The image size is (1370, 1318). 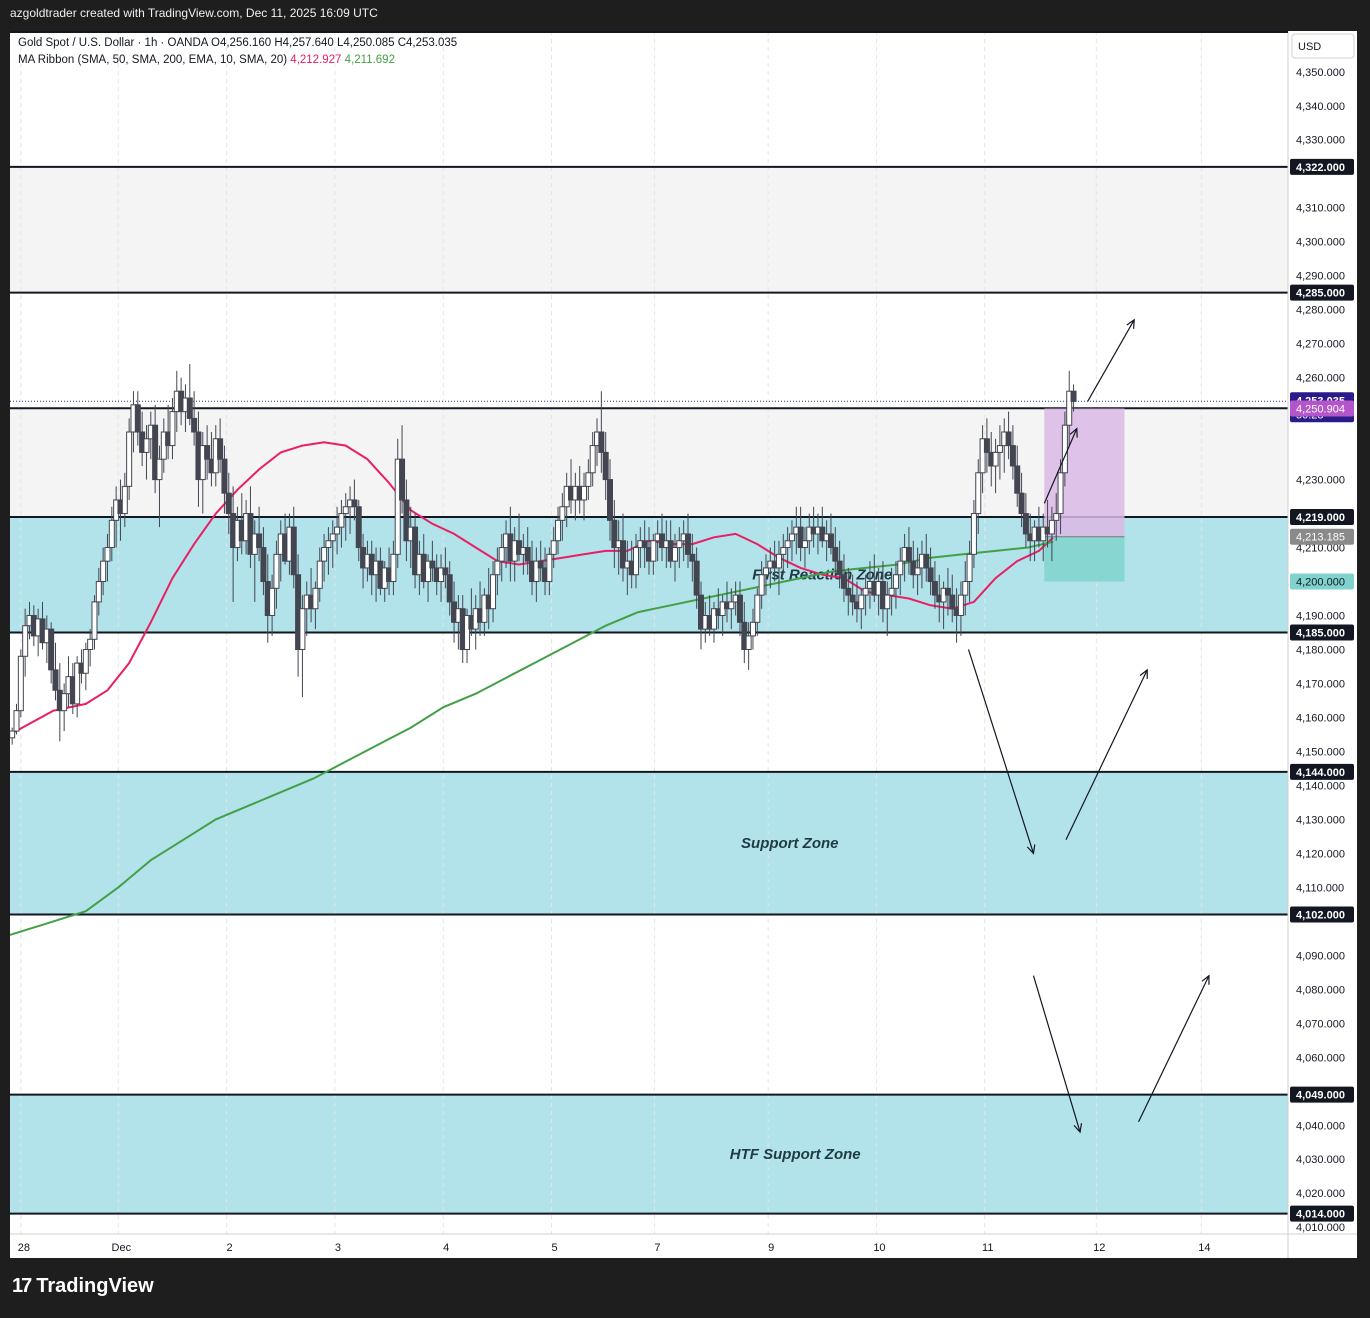 I want to click on time-tick-label: 9, so click(x=771, y=1248).